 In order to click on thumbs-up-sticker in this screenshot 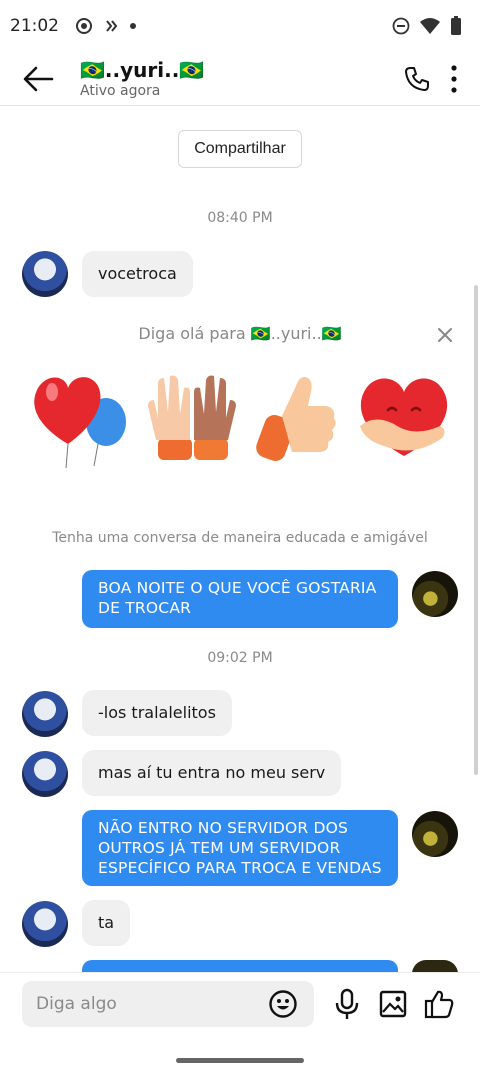, I will do `click(302, 418)`.